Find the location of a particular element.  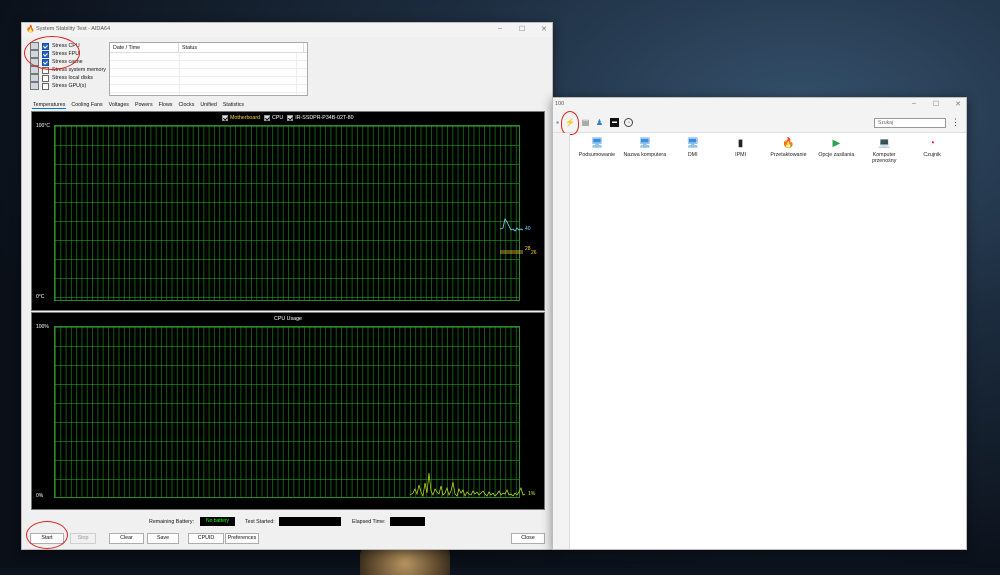

annotation-mark-toolbar is located at coordinates (570, 123).